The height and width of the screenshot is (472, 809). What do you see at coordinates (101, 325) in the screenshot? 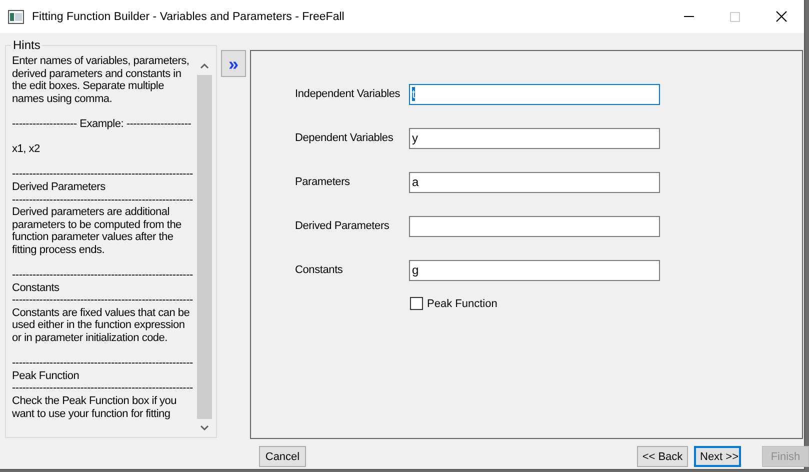
I see `hint-text: Constants are fixed values that can be used either in the function expression or in parameter initialization code.` at bounding box center [101, 325].